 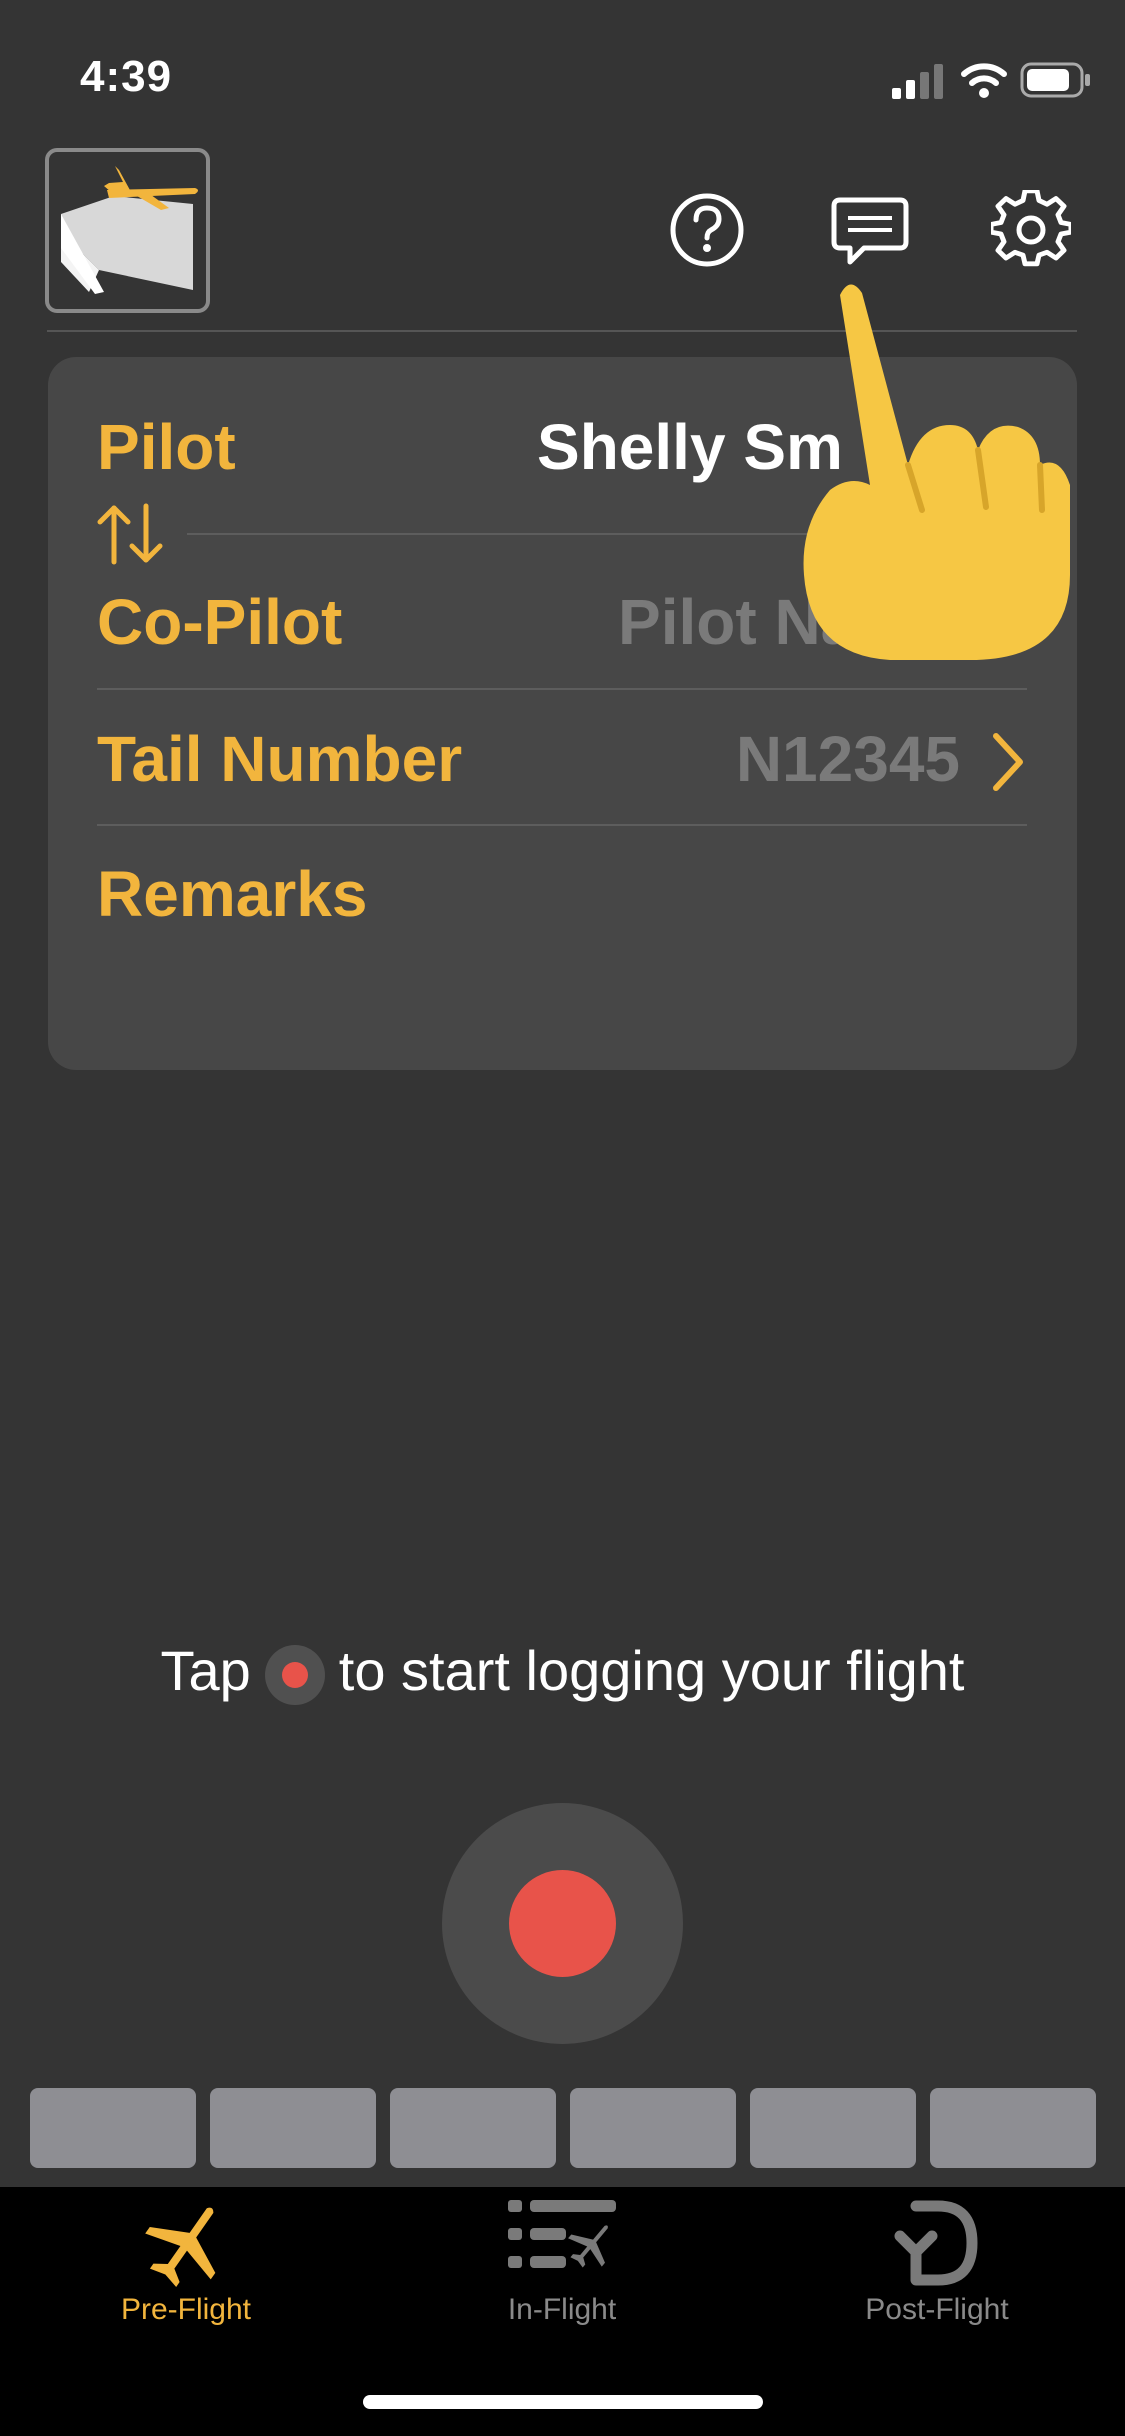 What do you see at coordinates (562, 2310) in the screenshot?
I see `tab-in-flight: In-Flight` at bounding box center [562, 2310].